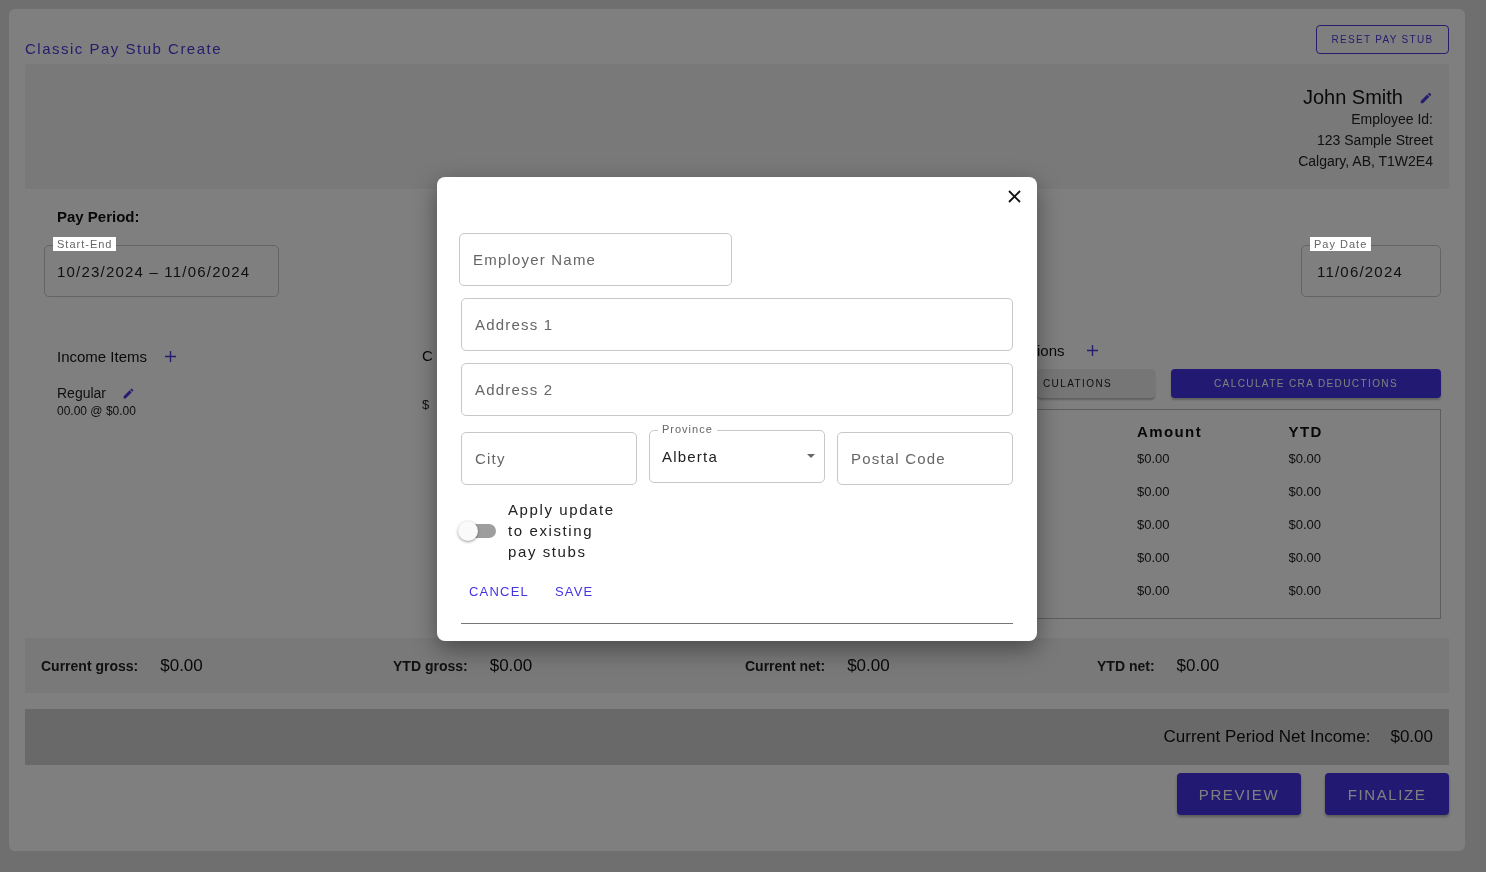 The width and height of the screenshot is (1486, 872). Describe the element at coordinates (1096, 383) in the screenshot. I see `calculations-button: CULATIONS` at that location.